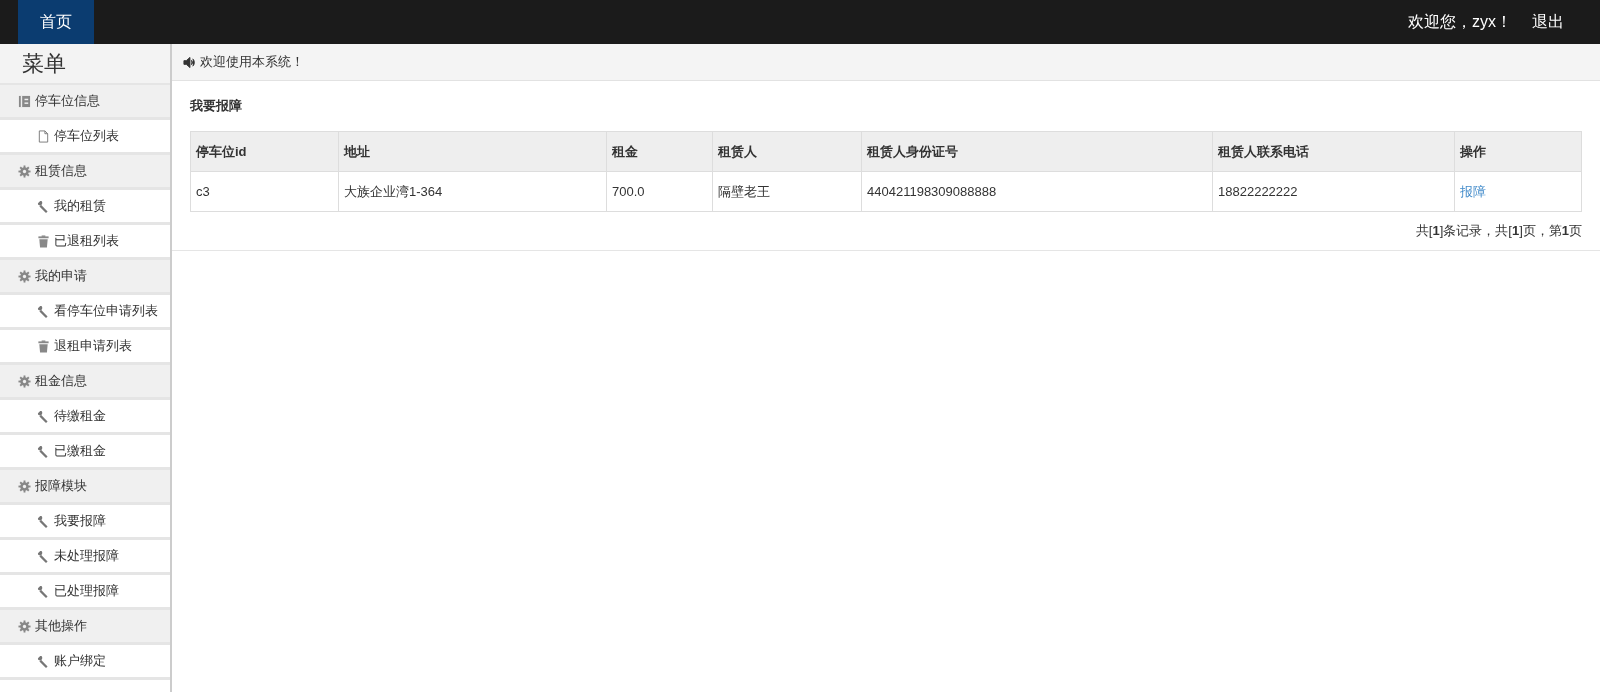 This screenshot has height=692, width=1600. Describe the element at coordinates (1333, 191) in the screenshot. I see `table-cell: 18822222222` at that location.